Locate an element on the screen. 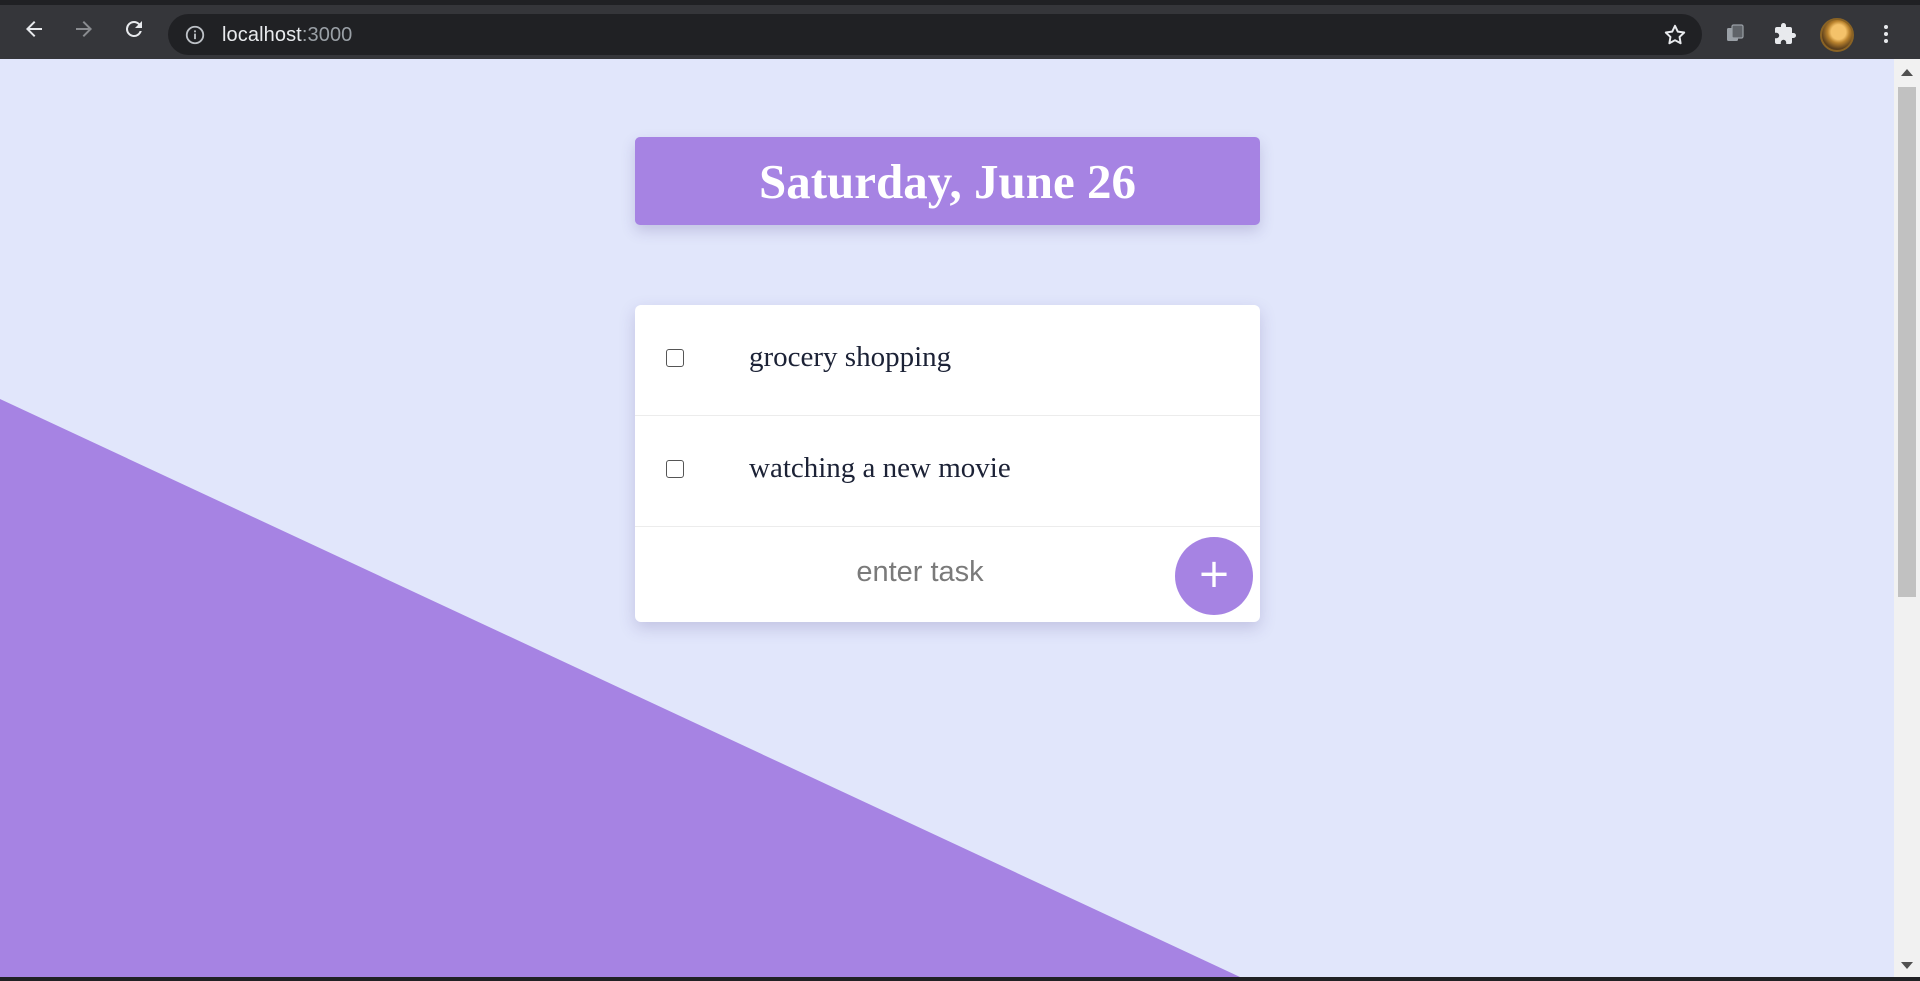 This screenshot has height=981, width=1920. browser-toolbar: localhost:3000 is located at coordinates (960, 29).